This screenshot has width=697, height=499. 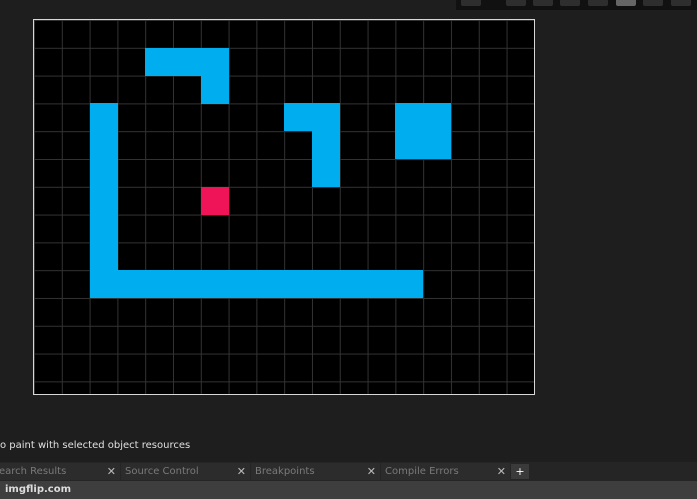 What do you see at coordinates (162, 471) in the screenshot?
I see `tab-label: Source Control` at bounding box center [162, 471].